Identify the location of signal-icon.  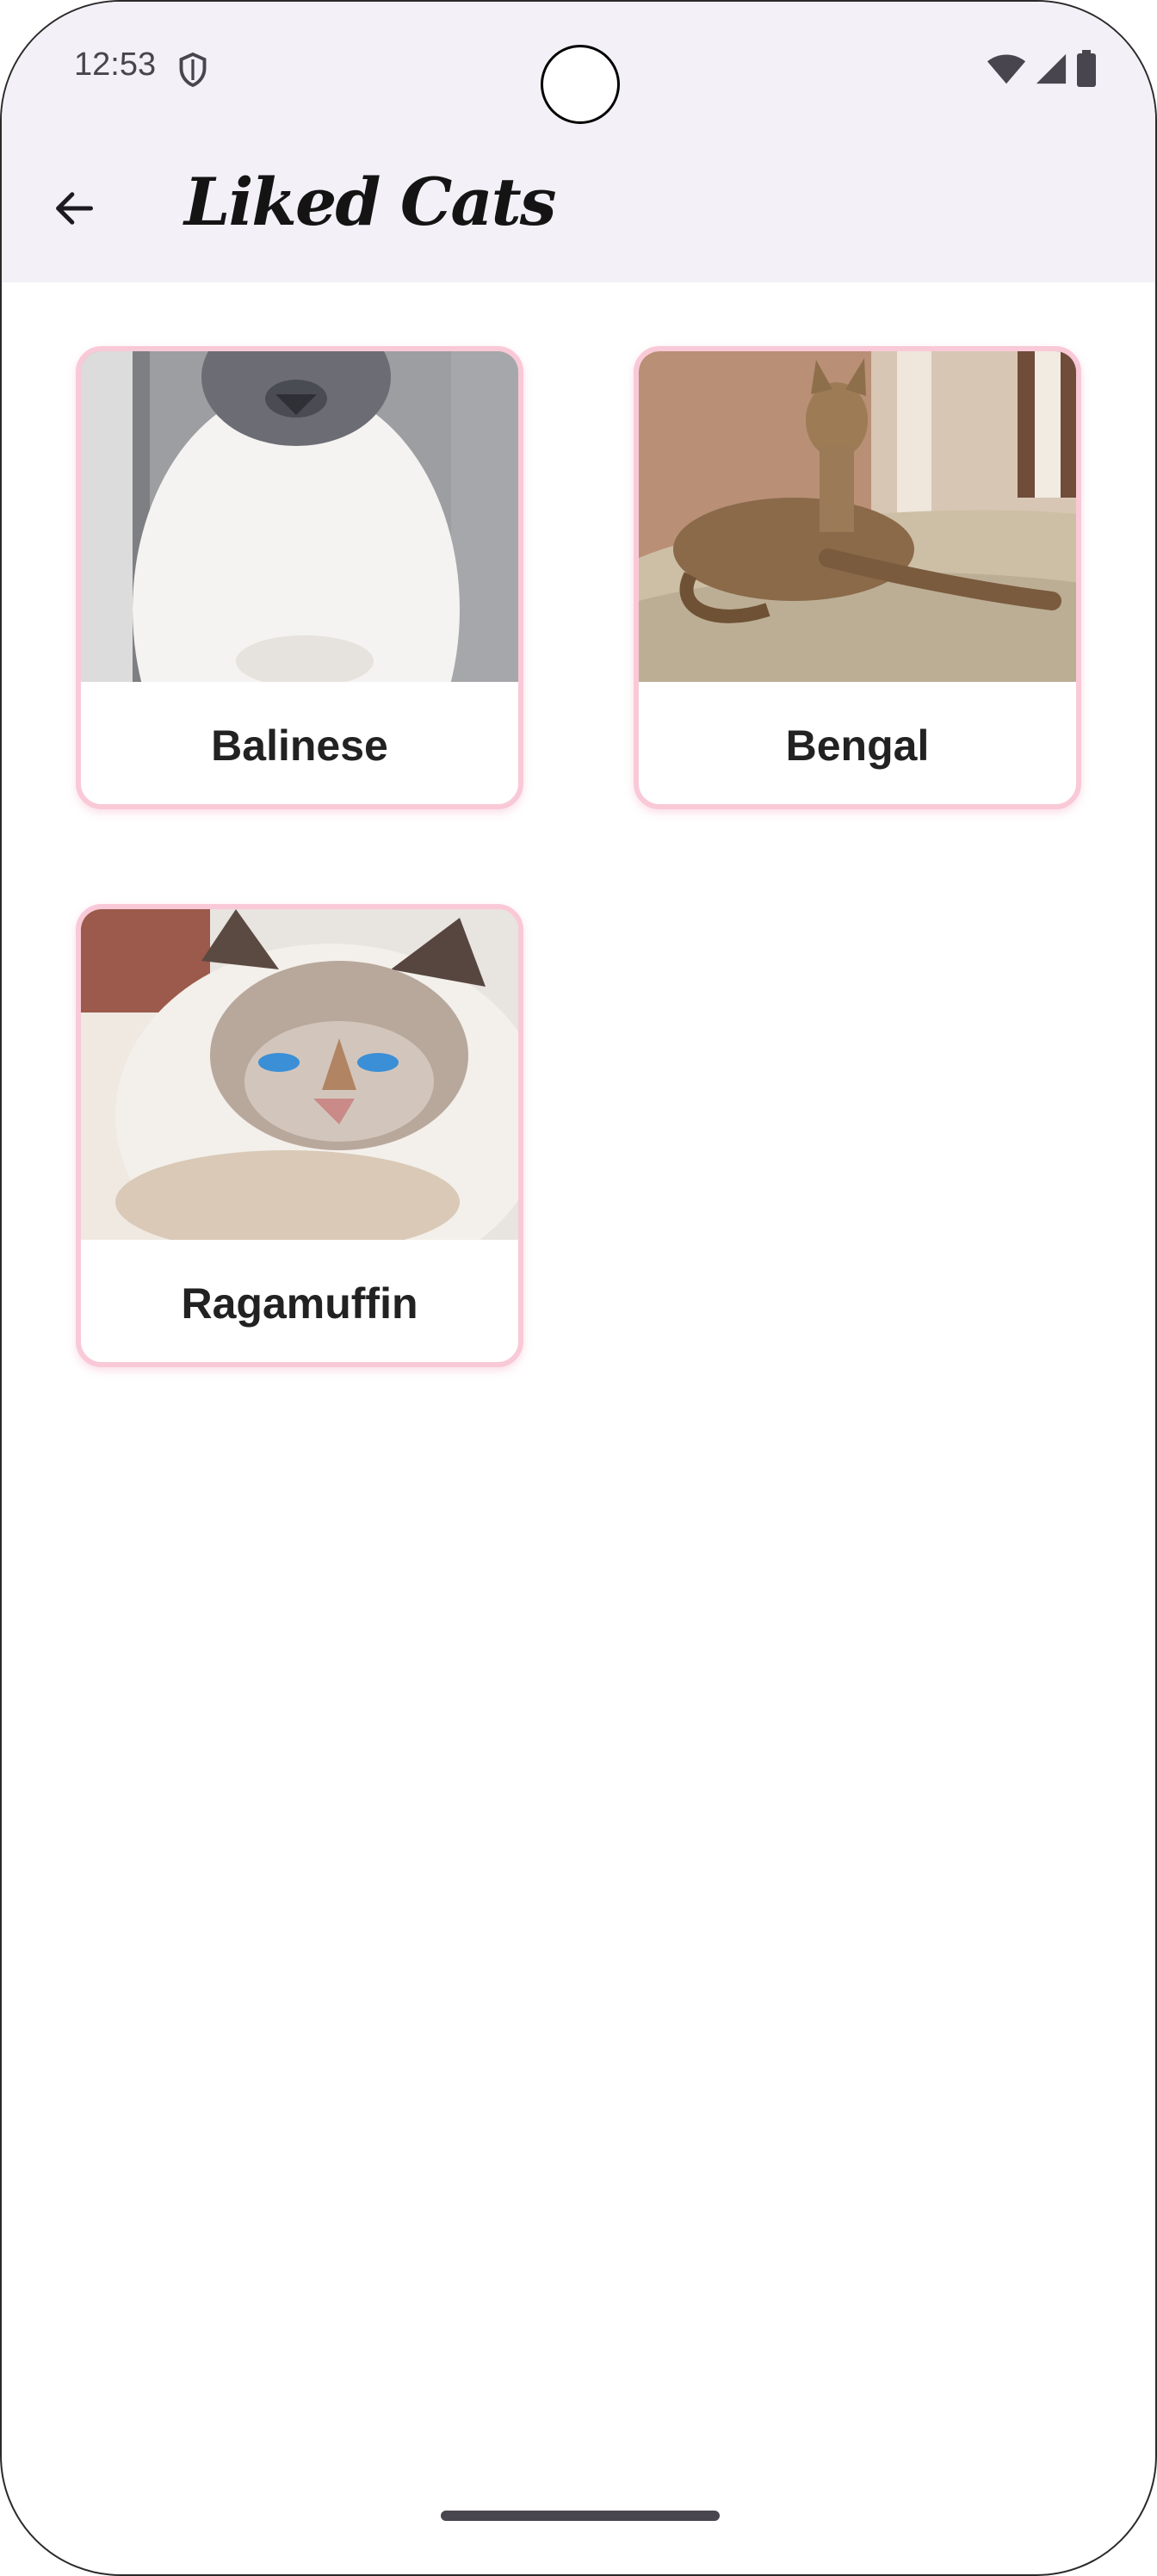
(1051, 68).